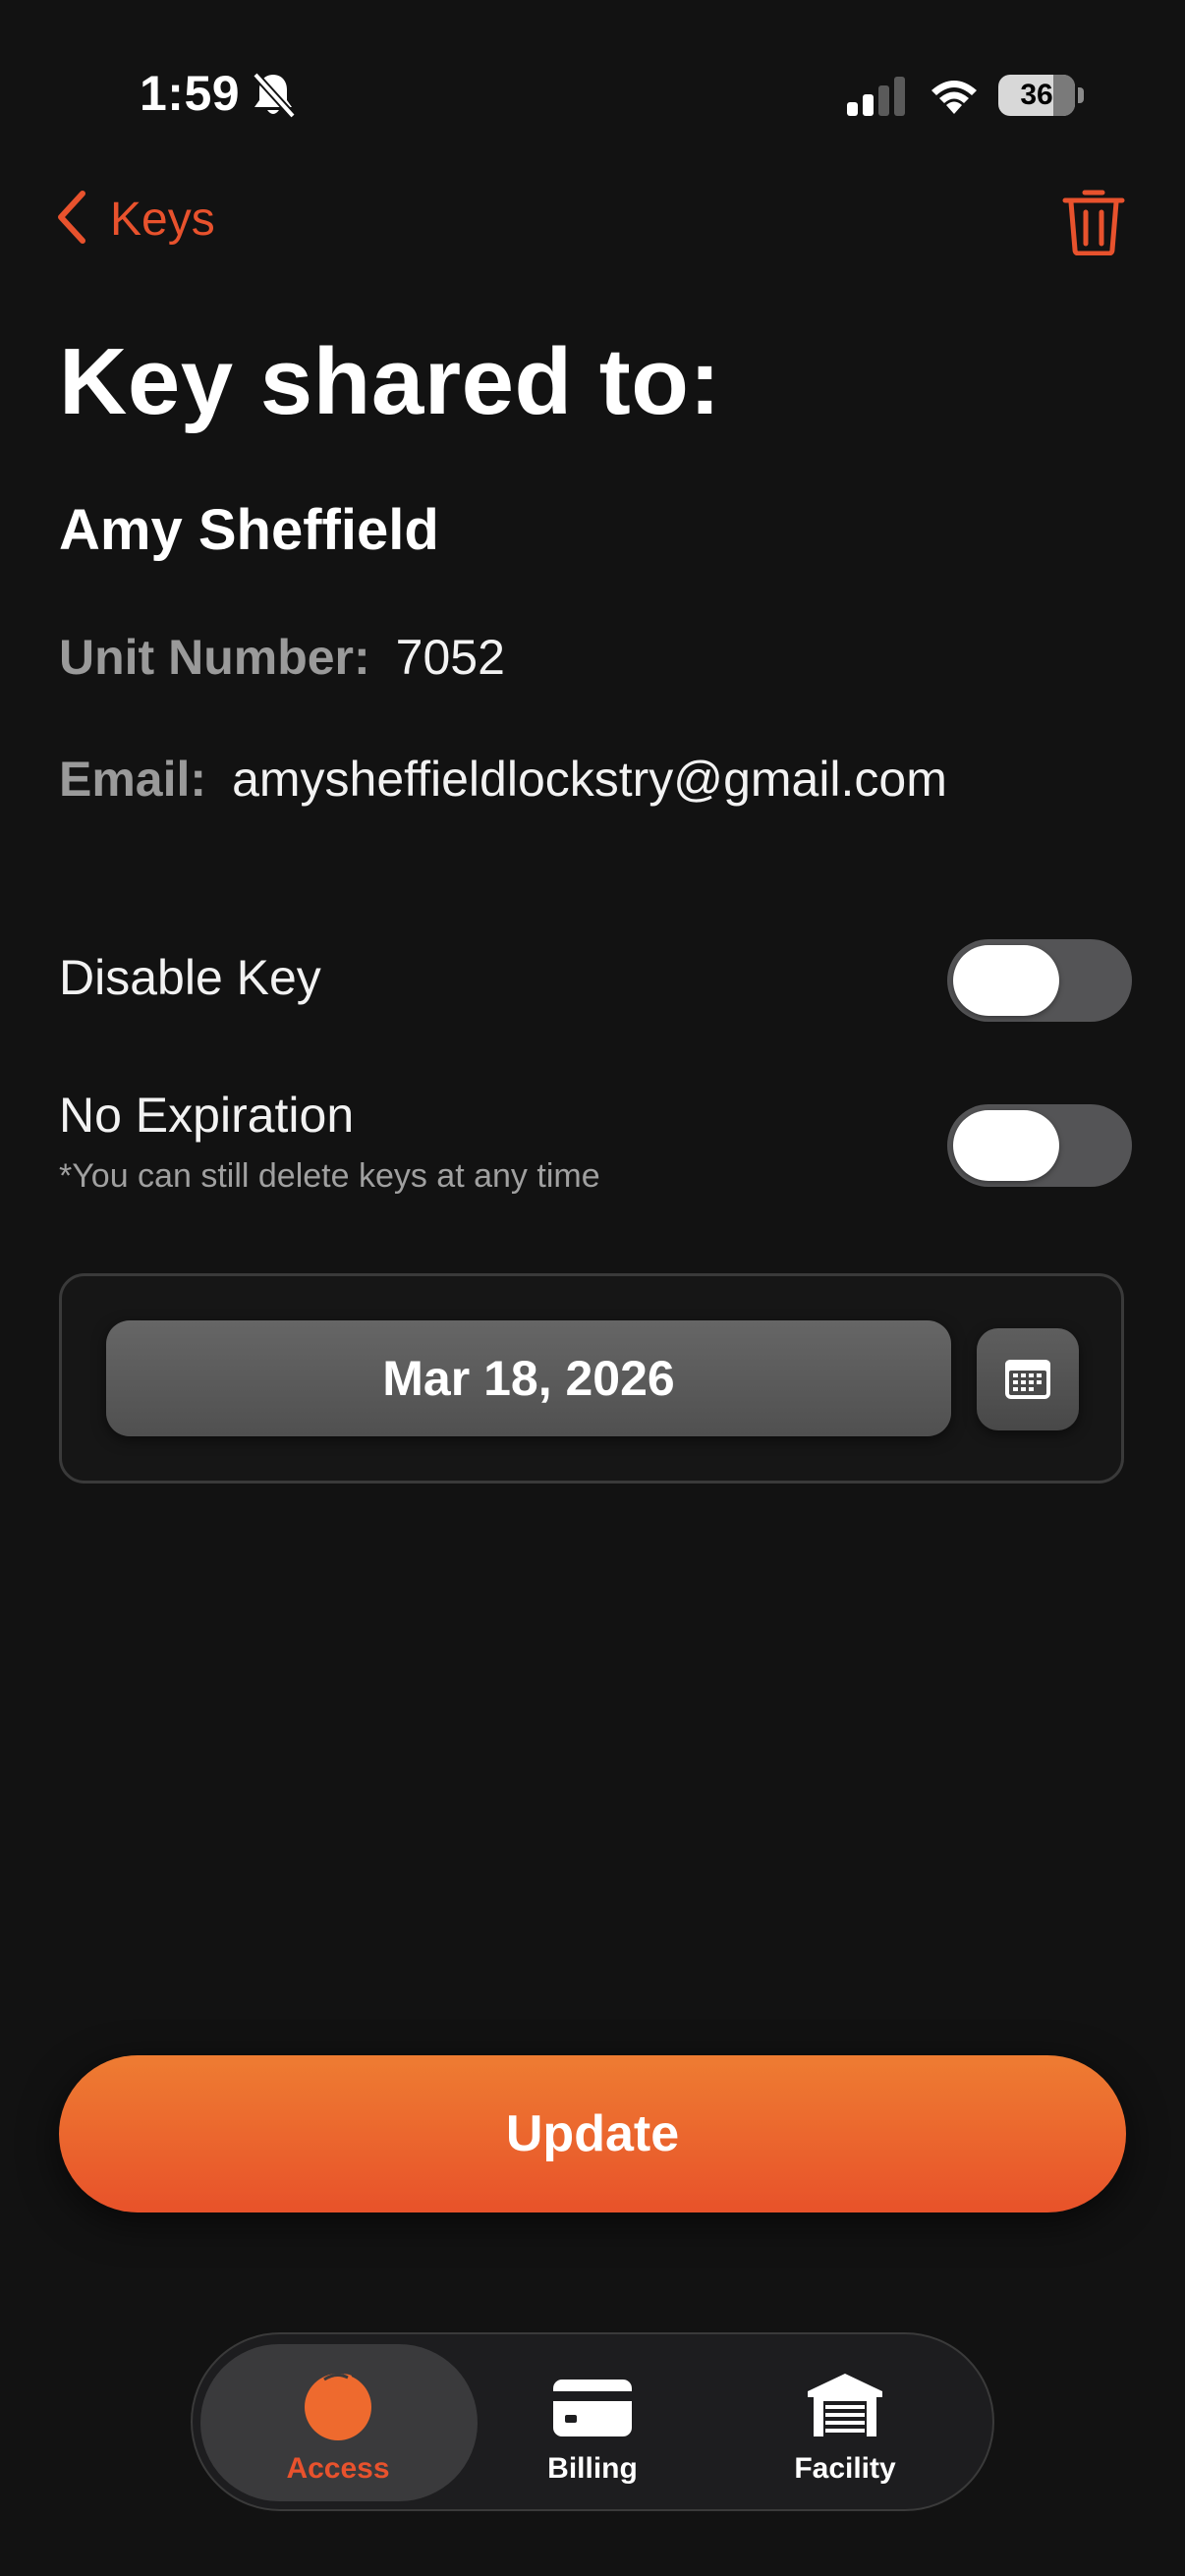 Image resolution: width=1185 pixels, height=2576 pixels. Describe the element at coordinates (207, 1115) in the screenshot. I see `no-expiration-label: No Expiration` at that location.